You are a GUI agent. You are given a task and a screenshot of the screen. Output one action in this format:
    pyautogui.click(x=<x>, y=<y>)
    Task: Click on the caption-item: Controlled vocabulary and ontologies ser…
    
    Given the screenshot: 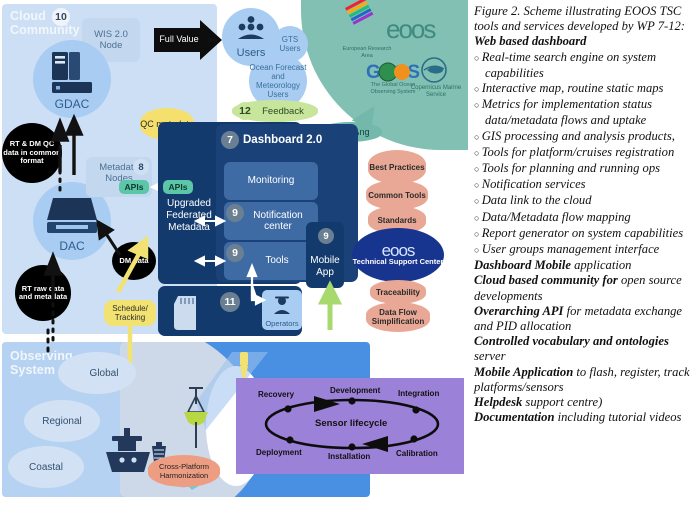 What is the action you would take?
    pyautogui.click(x=583, y=349)
    